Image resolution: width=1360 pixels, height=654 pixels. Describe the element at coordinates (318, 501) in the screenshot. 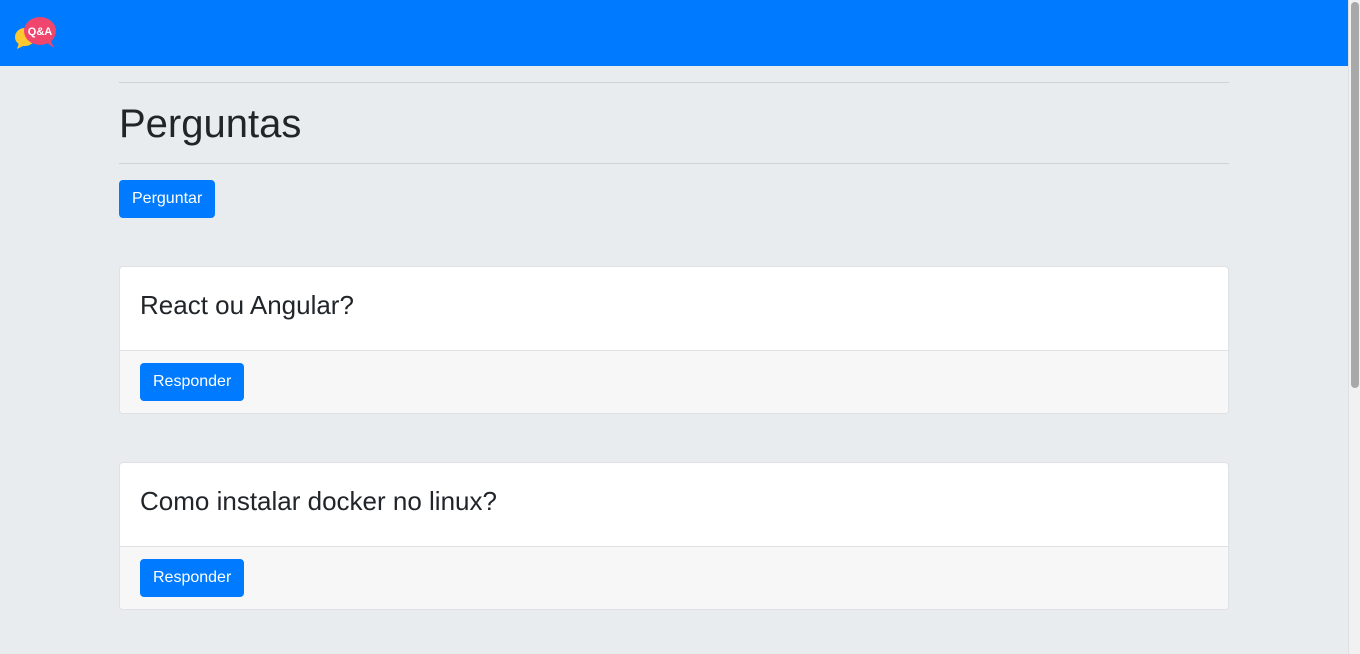

I see `question-title: Como instalar docker no linux?` at that location.